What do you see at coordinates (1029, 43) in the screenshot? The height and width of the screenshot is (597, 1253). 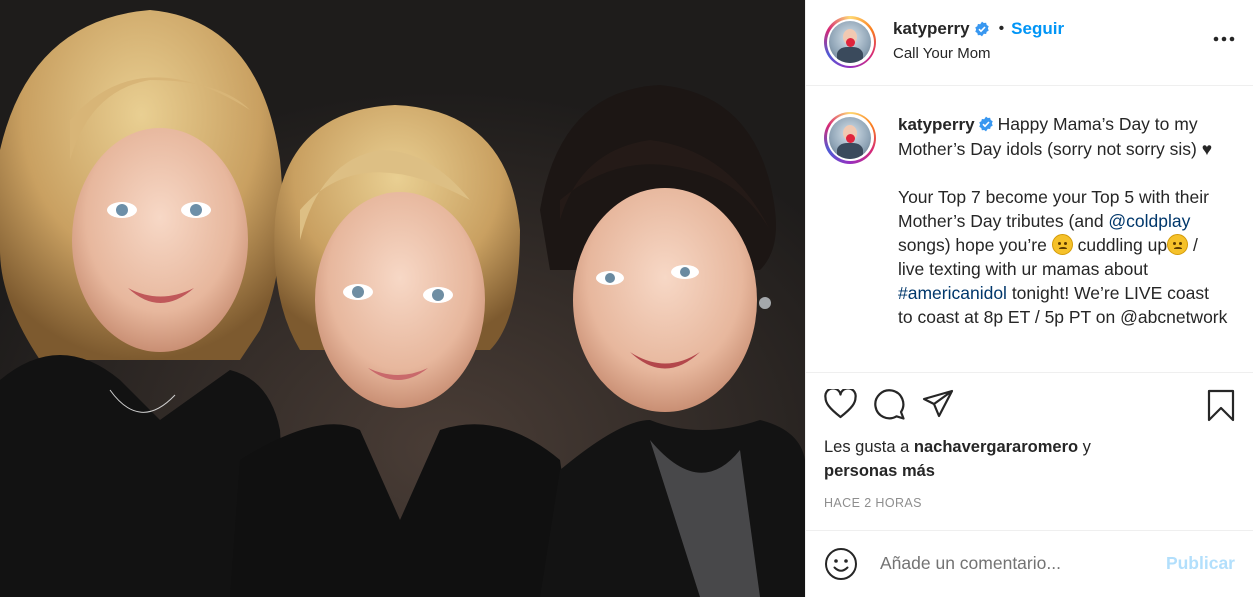 I see `post-header: katyperry • Seguir Call Your Mom` at bounding box center [1029, 43].